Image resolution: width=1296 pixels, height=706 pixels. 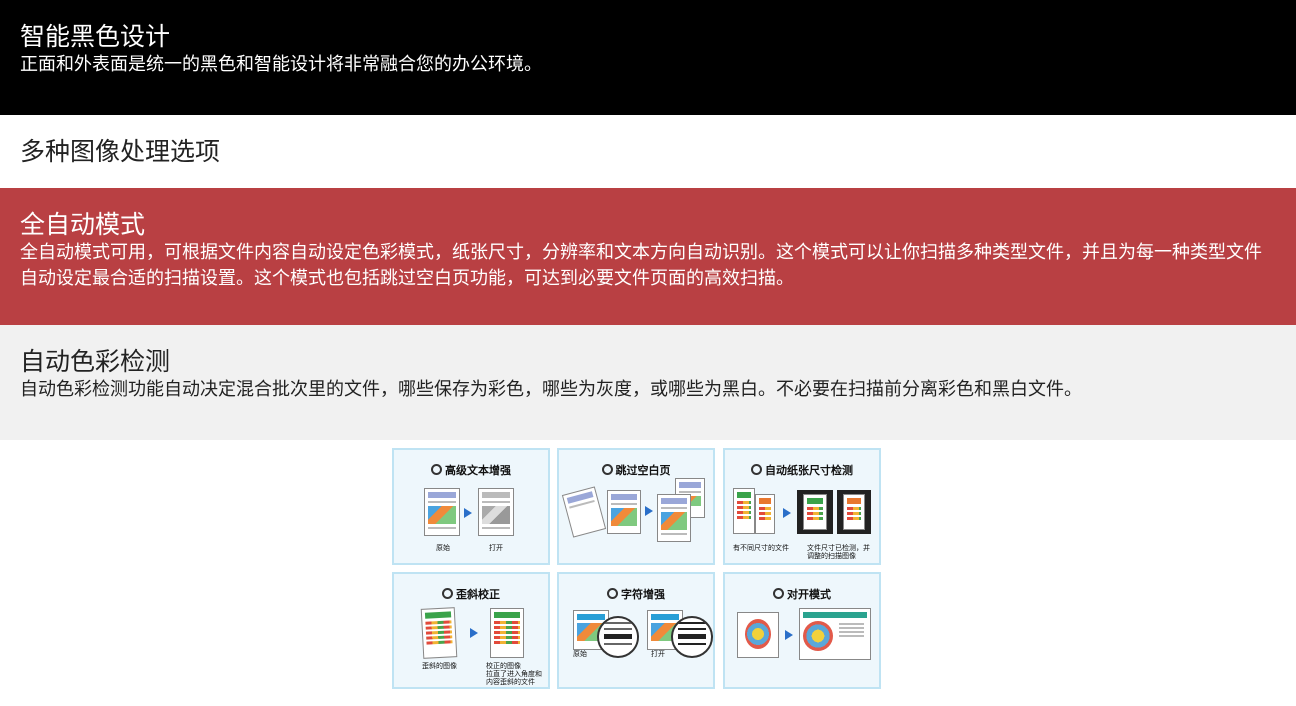 What do you see at coordinates (636, 594) in the screenshot?
I see `feature-title: 字符增强` at bounding box center [636, 594].